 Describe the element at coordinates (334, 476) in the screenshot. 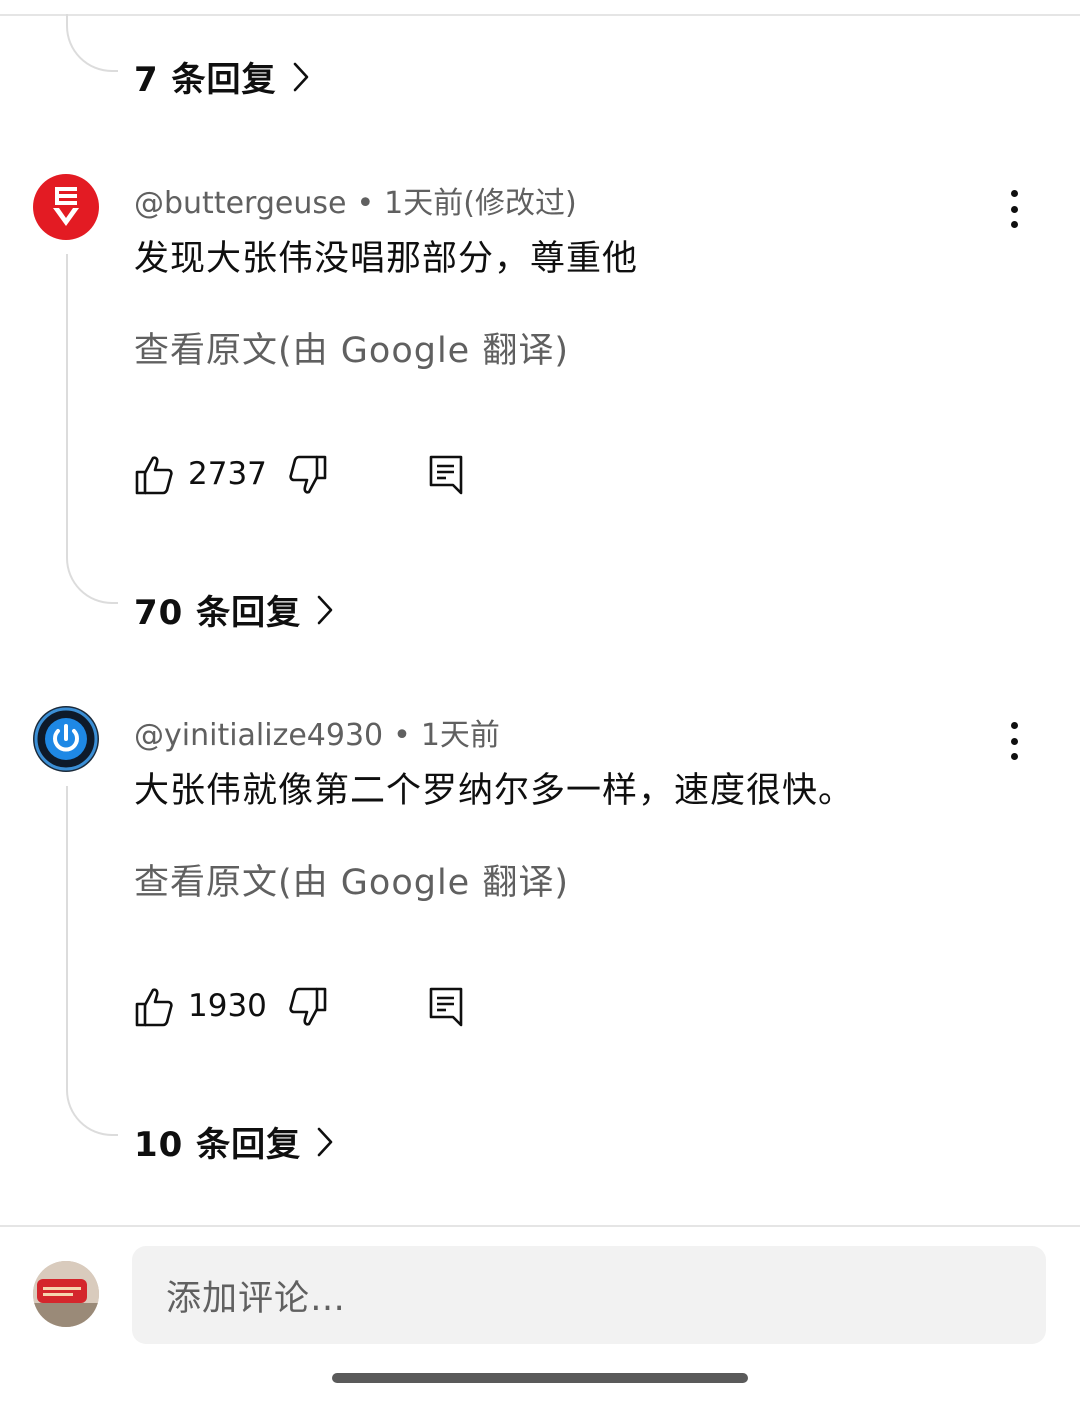

I see `comment-actions: 2737` at that location.